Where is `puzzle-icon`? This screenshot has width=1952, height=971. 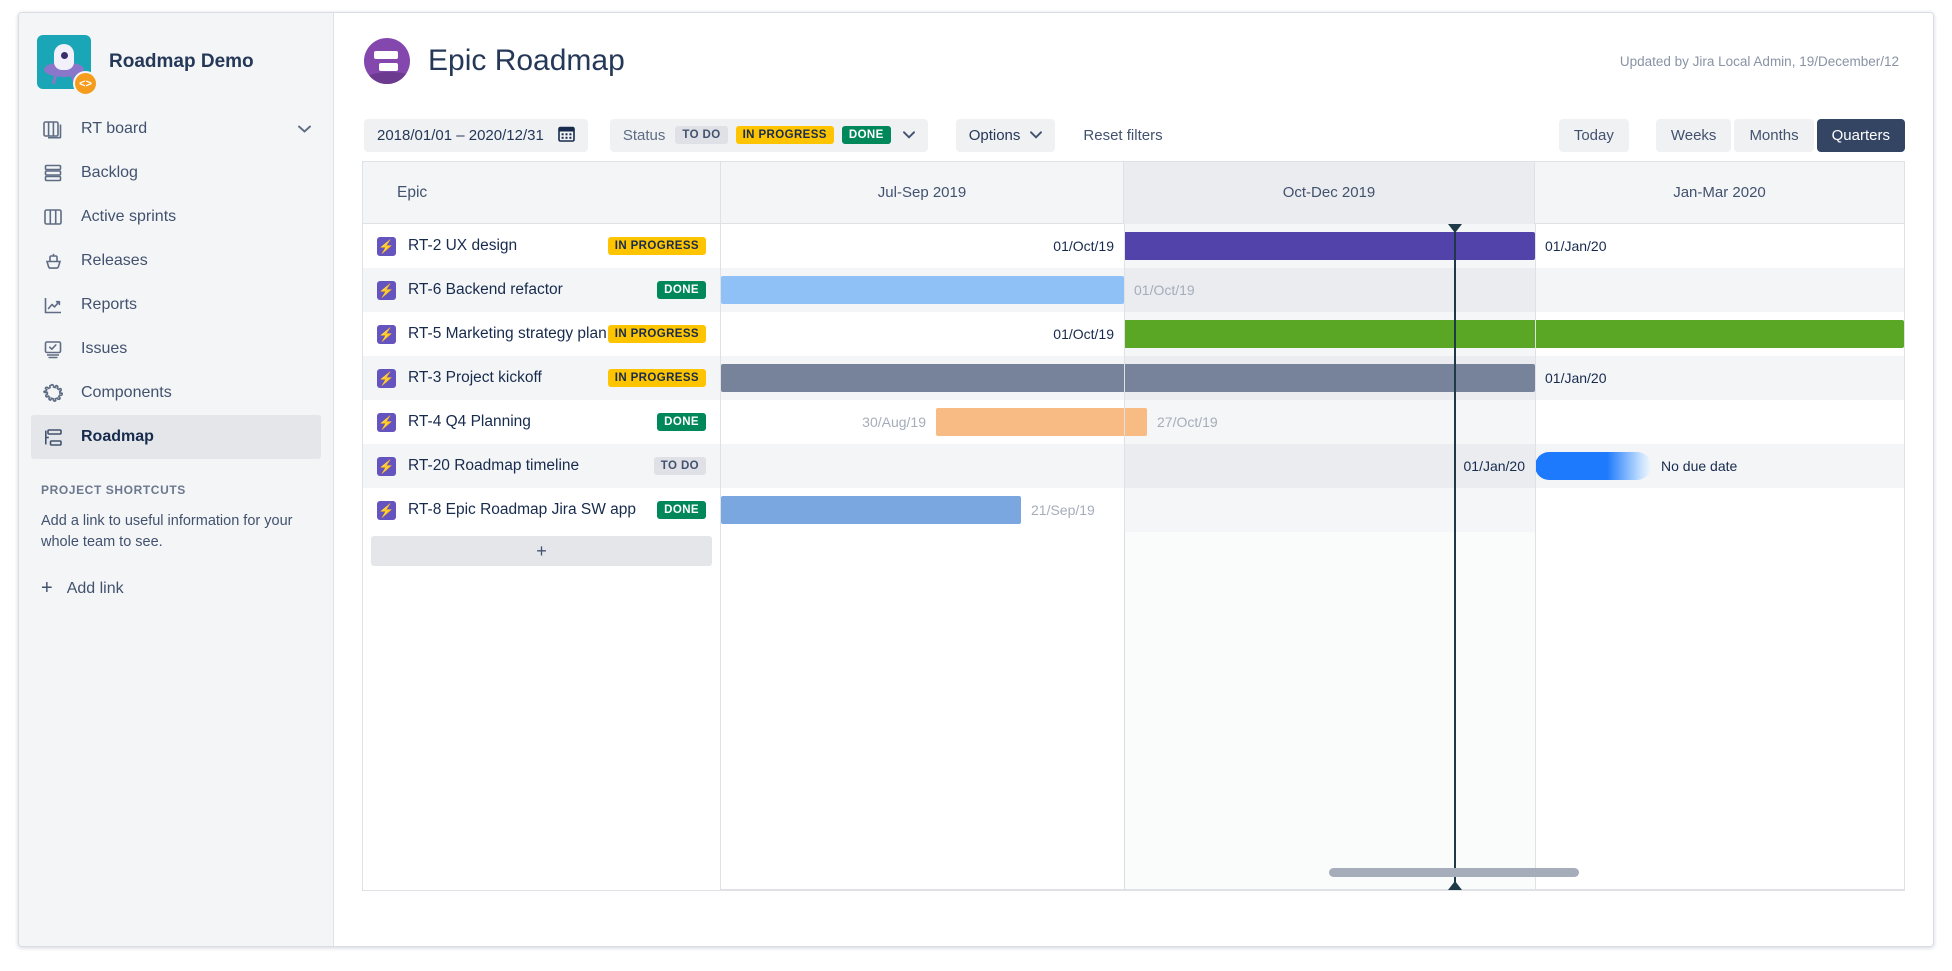 puzzle-icon is located at coordinates (53, 393).